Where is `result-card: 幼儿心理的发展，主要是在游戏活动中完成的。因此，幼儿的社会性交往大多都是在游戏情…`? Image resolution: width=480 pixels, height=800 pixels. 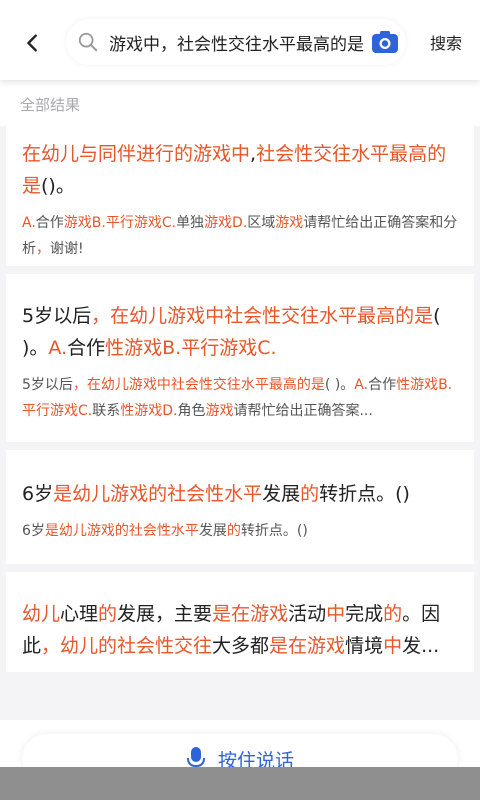
result-card: 幼儿心理的发展，主要是在游戏活动中完成的。因此，幼儿的社会性交往大多都是在游戏情… is located at coordinates (240, 622).